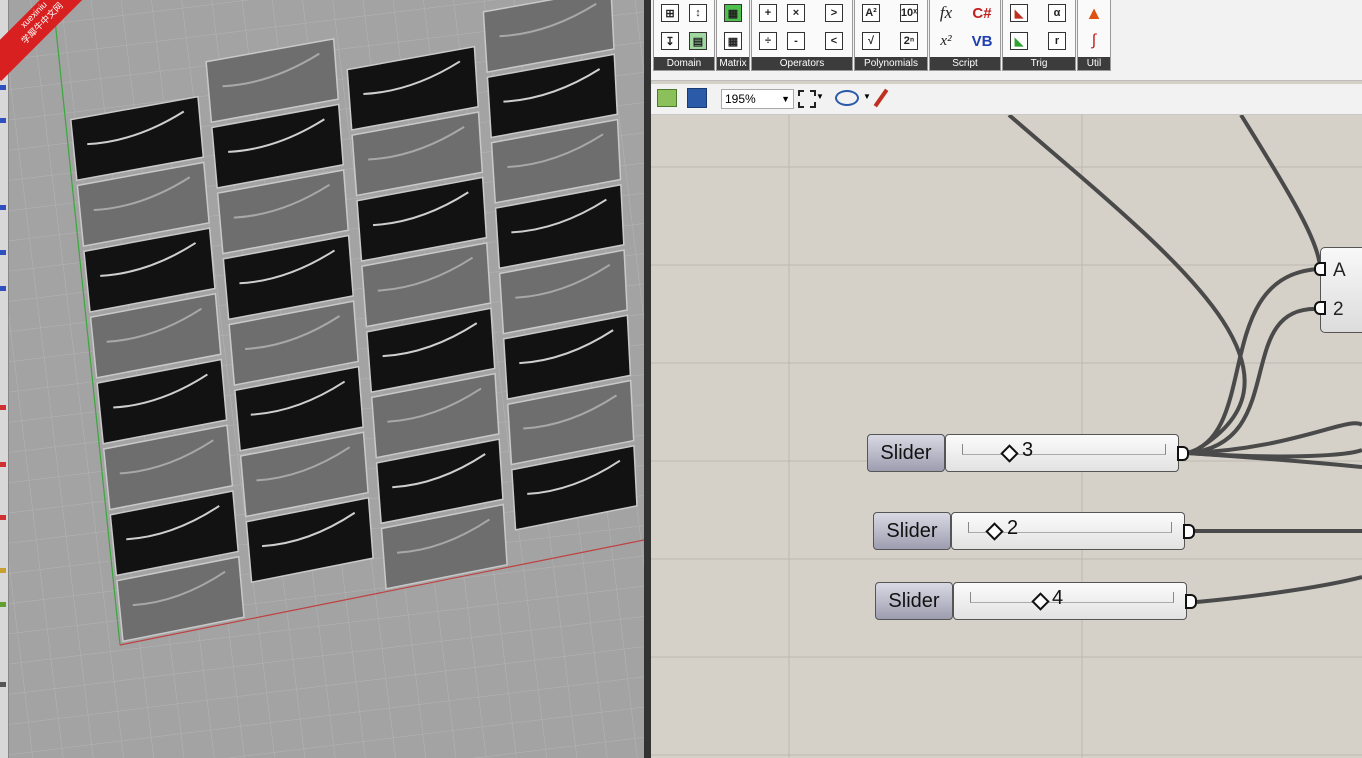 The height and width of the screenshot is (758, 1362). What do you see at coordinates (740, 99) in the screenshot?
I see `zoom-level-value: 195%` at bounding box center [740, 99].